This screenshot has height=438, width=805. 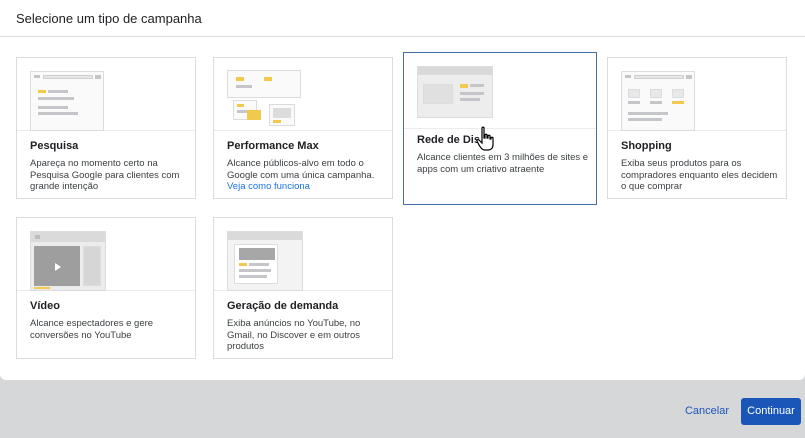 What do you see at coordinates (707, 411) in the screenshot?
I see `cancel-button: Cancelar` at bounding box center [707, 411].